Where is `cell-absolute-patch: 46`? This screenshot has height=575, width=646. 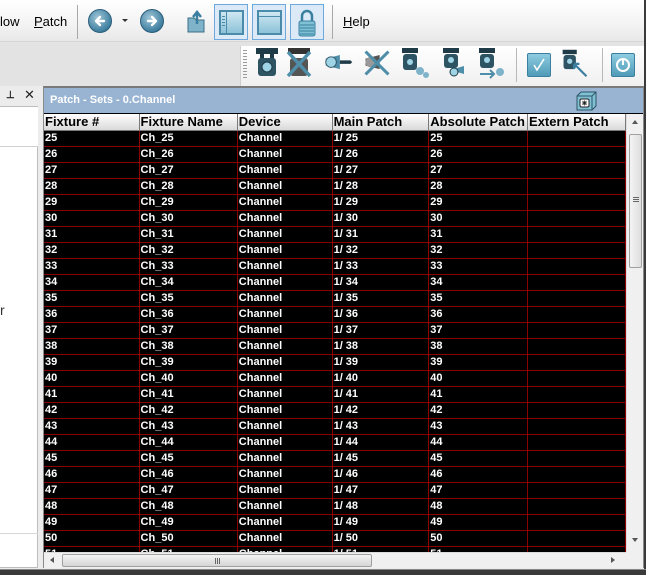
cell-absolute-patch: 46 is located at coordinates (478, 474).